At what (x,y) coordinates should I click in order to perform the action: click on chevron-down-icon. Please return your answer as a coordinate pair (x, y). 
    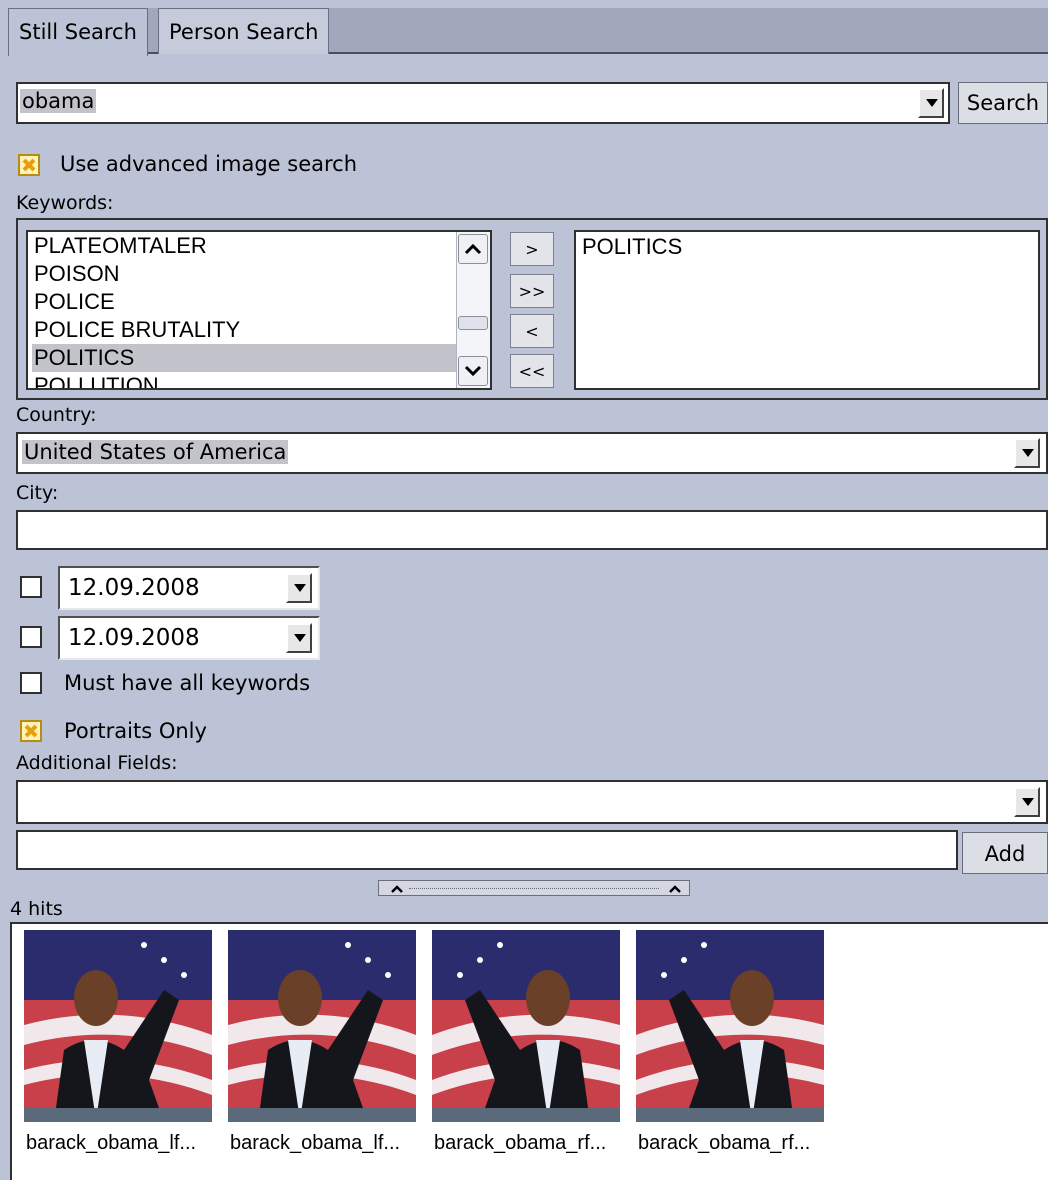
    Looking at the image, I should click on (473, 371).